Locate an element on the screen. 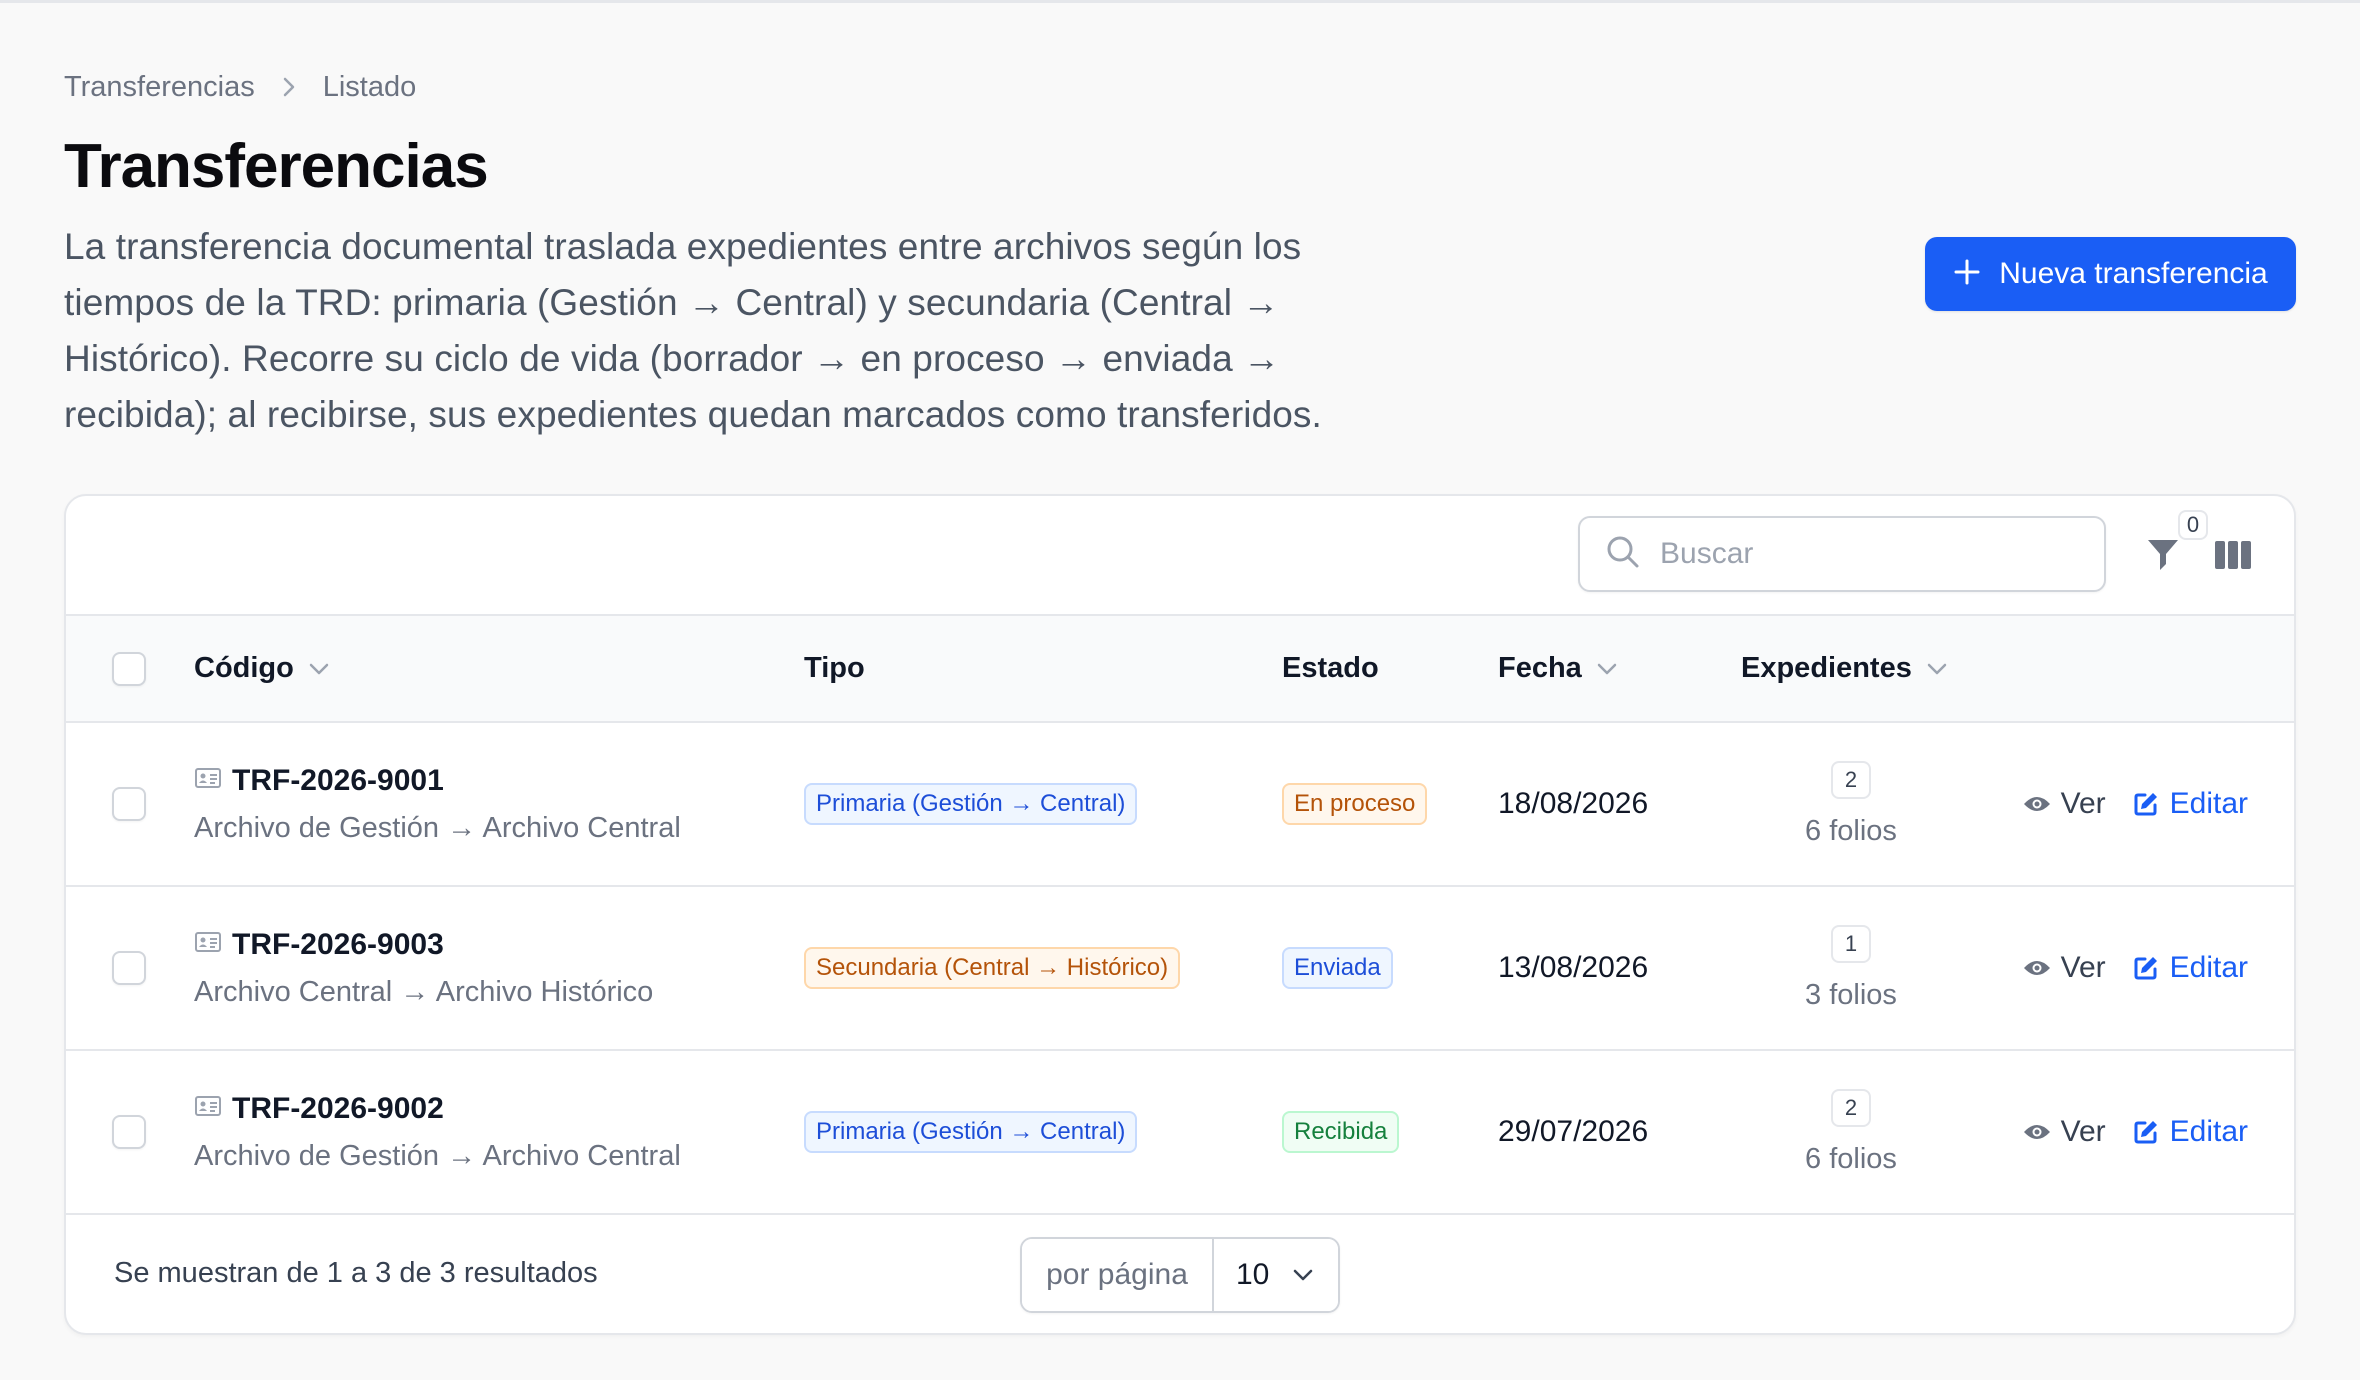  new-transfer-label: Nueva transferencia is located at coordinates (2133, 273).